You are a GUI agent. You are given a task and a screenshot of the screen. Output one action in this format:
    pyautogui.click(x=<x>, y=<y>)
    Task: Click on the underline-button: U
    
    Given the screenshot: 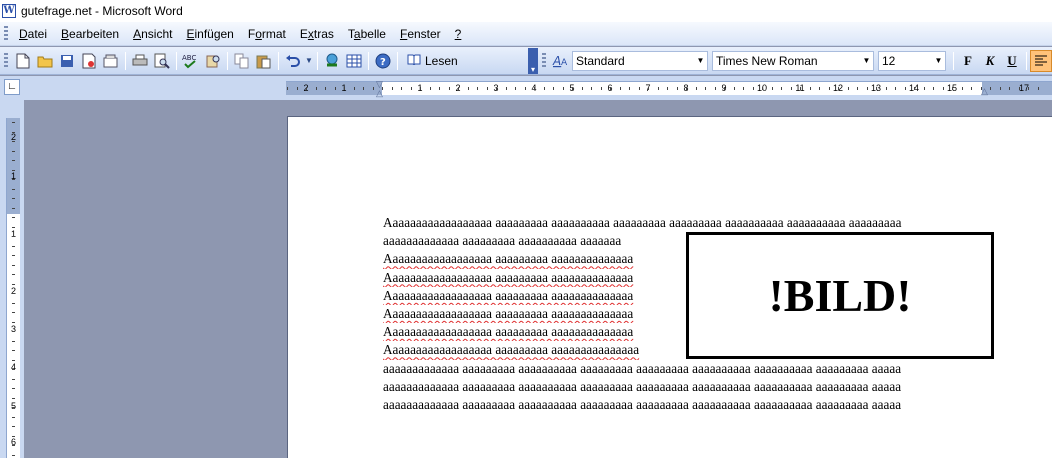 What is the action you would take?
    pyautogui.click(x=1012, y=61)
    